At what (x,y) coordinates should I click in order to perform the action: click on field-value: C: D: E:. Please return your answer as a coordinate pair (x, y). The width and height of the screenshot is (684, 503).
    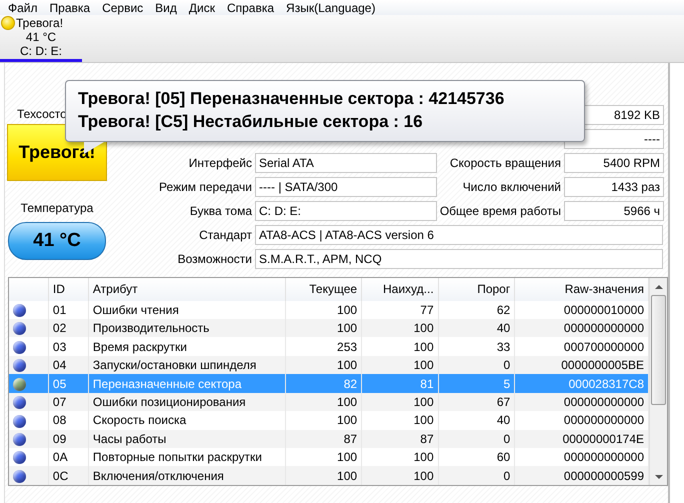
    Looking at the image, I should click on (346, 211).